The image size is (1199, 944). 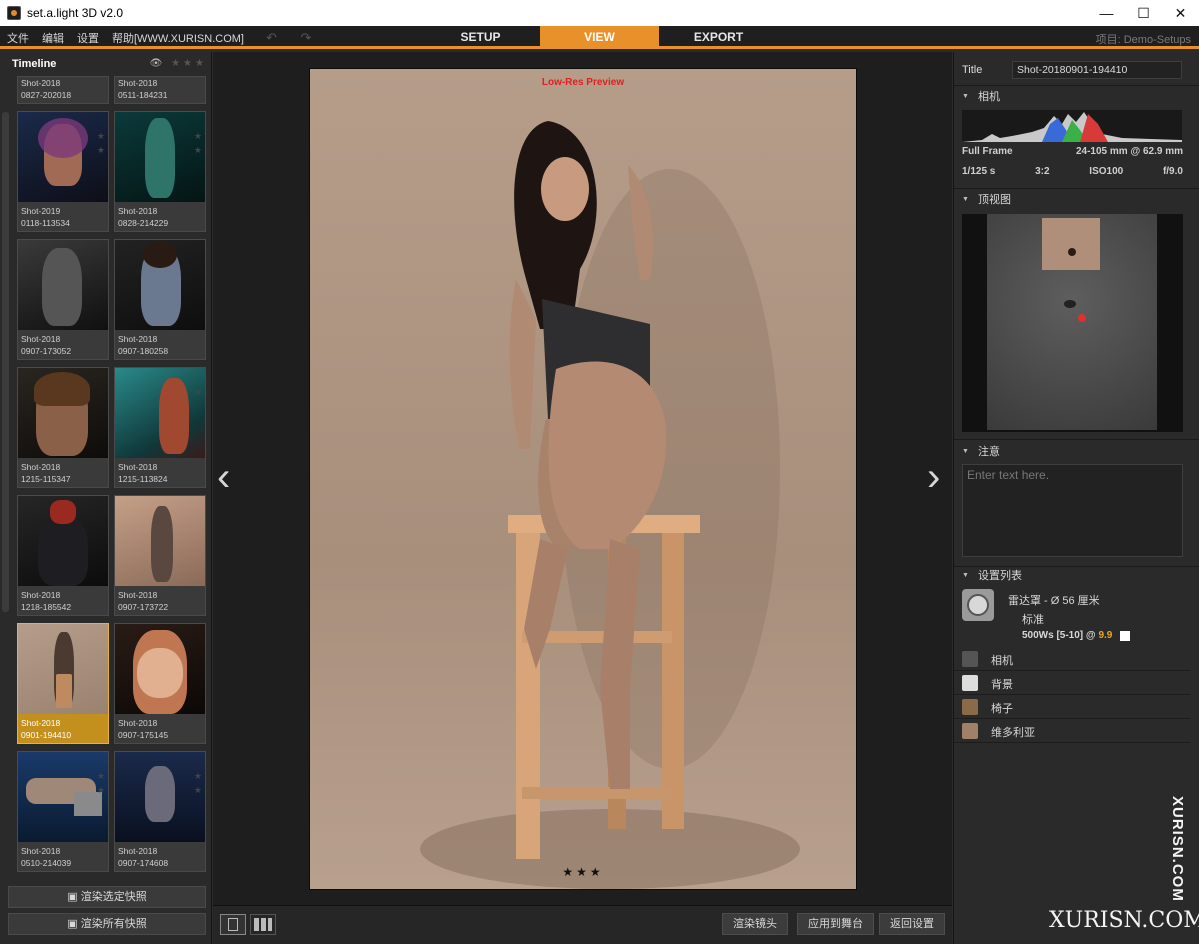 I want to click on setup-item-stool: 椅子, so click(x=1072, y=707).